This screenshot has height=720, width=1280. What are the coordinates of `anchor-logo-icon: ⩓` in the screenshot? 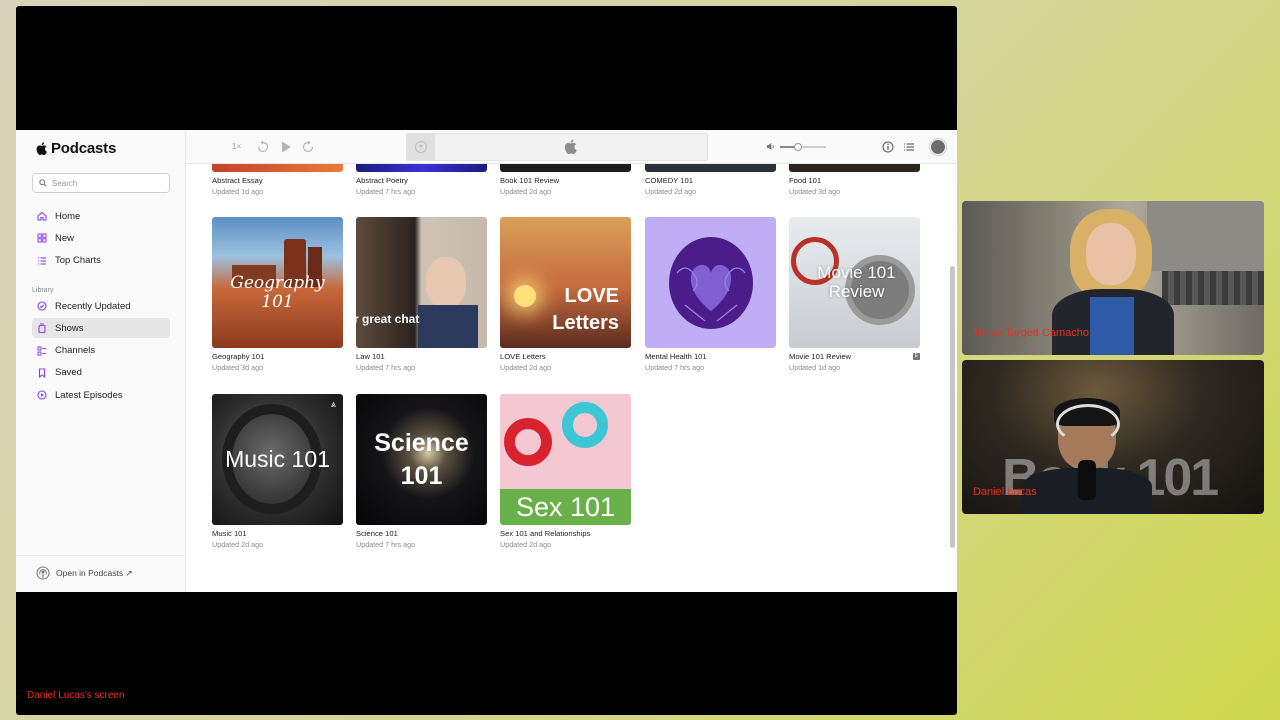 It's located at (333, 404).